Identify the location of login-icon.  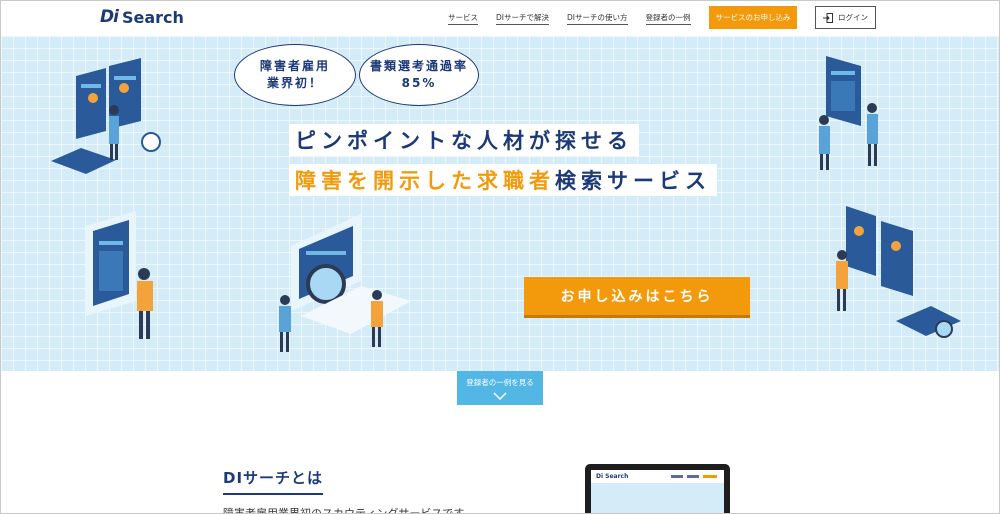
(828, 17).